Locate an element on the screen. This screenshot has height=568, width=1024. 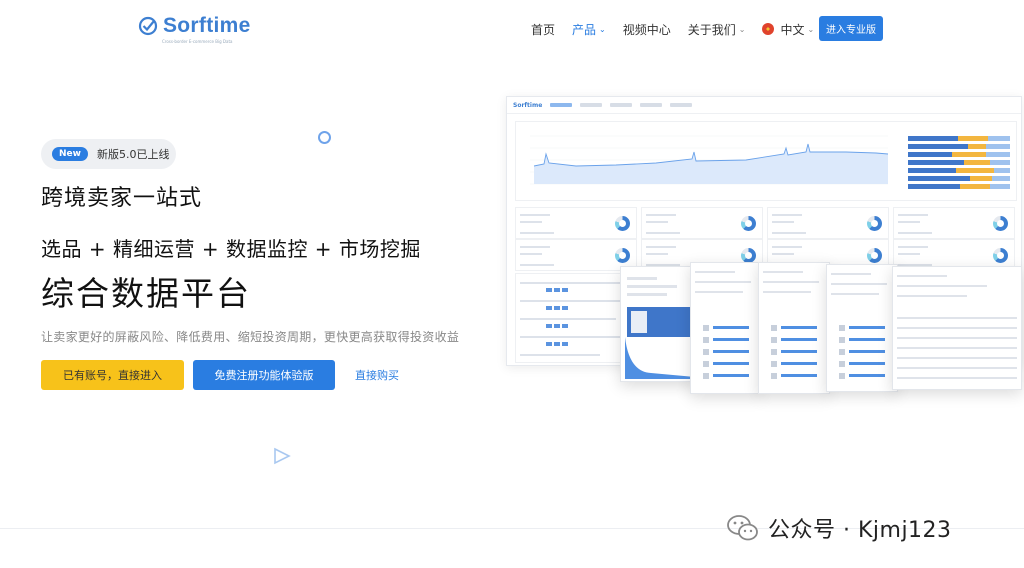
dashboard-logo: Sorftime is located at coordinates (528, 105).